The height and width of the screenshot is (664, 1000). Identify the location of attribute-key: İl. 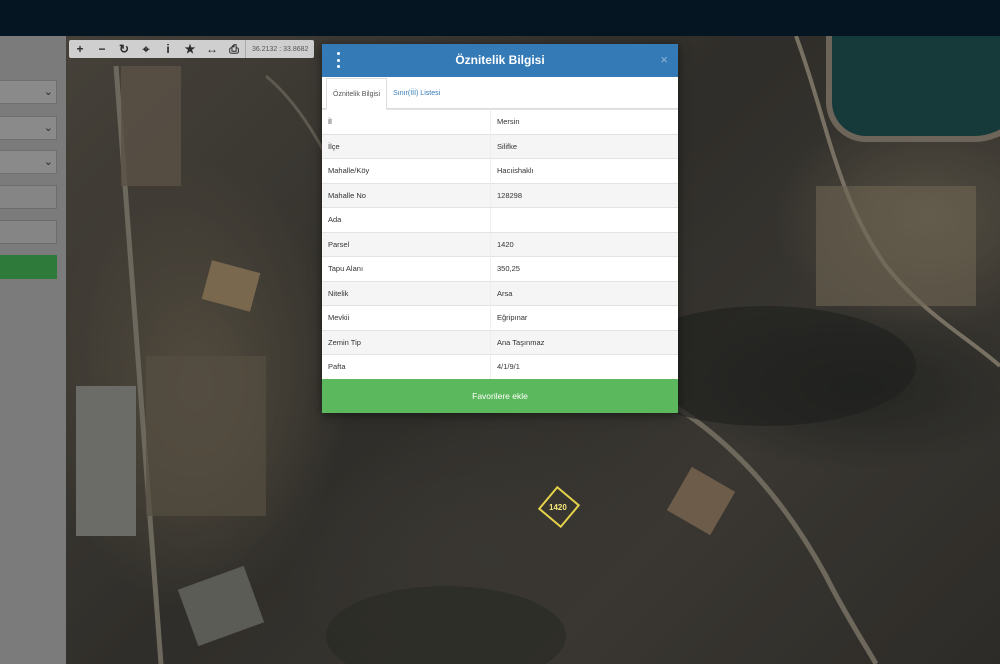
(406, 121).